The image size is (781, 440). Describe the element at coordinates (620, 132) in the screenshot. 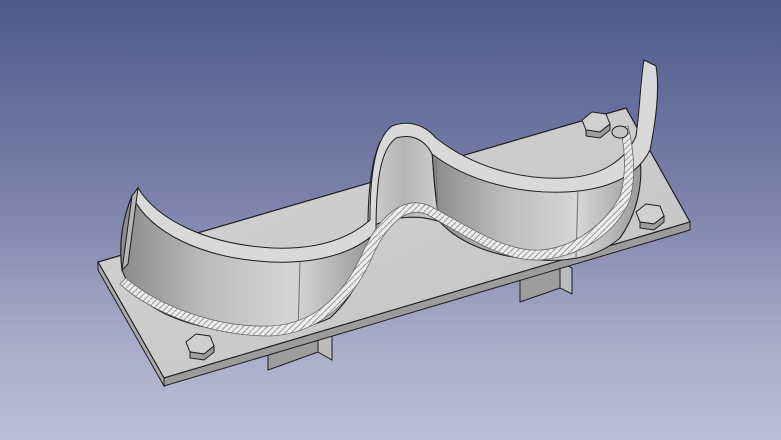

I see `hex-bolt-under-wall` at that location.